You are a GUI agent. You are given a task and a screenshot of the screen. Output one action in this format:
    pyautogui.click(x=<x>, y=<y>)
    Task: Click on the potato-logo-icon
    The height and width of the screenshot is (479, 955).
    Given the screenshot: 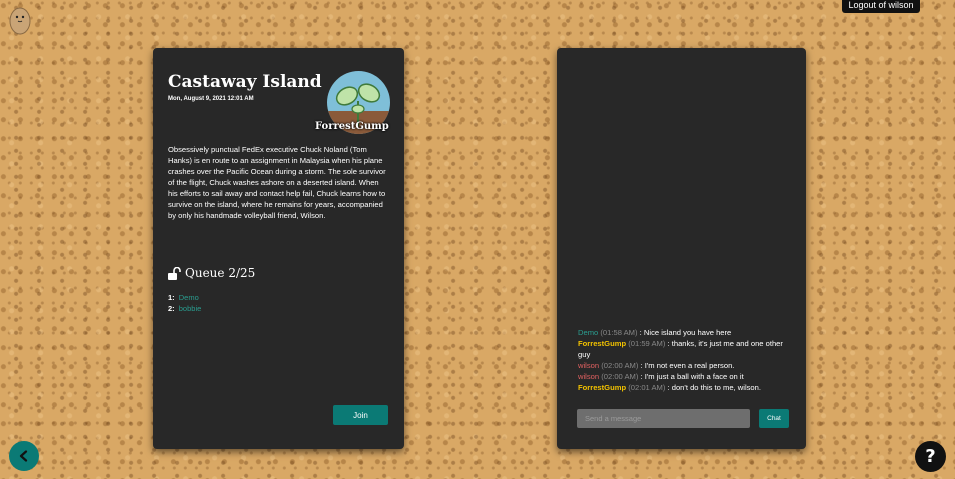 What is the action you would take?
    pyautogui.click(x=20, y=21)
    